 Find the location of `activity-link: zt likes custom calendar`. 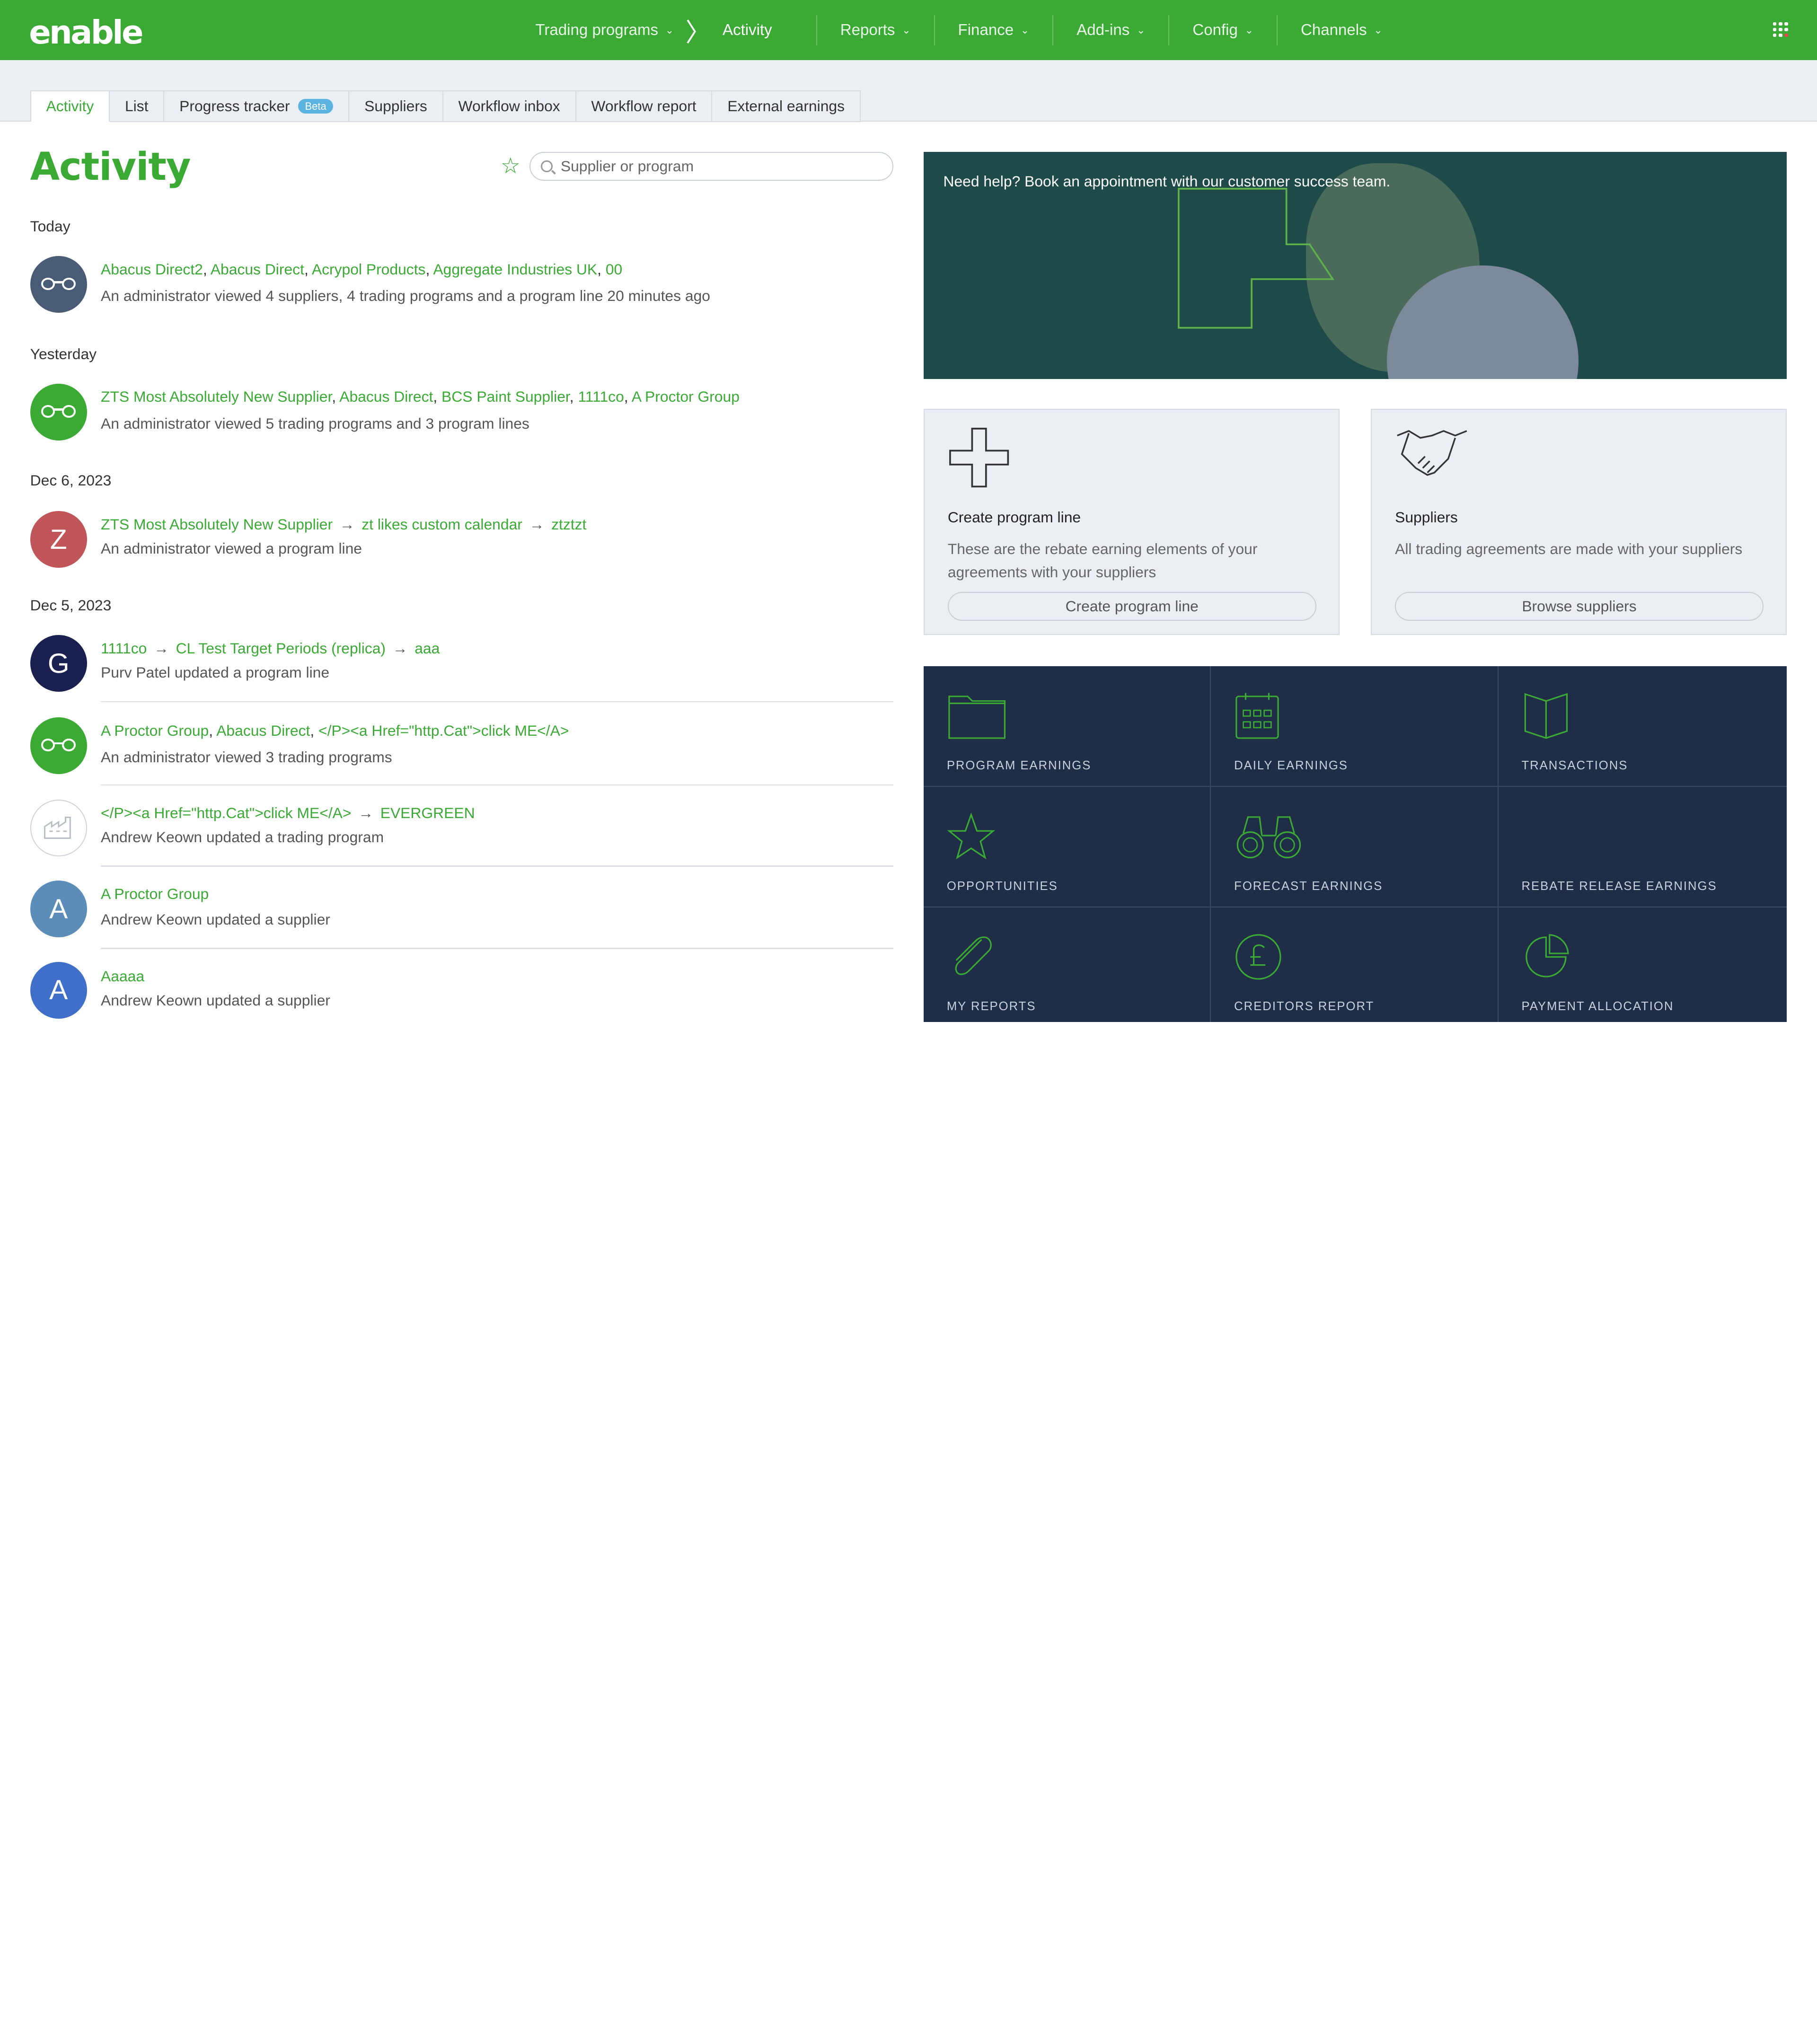

activity-link: zt likes custom calendar is located at coordinates (442, 524).